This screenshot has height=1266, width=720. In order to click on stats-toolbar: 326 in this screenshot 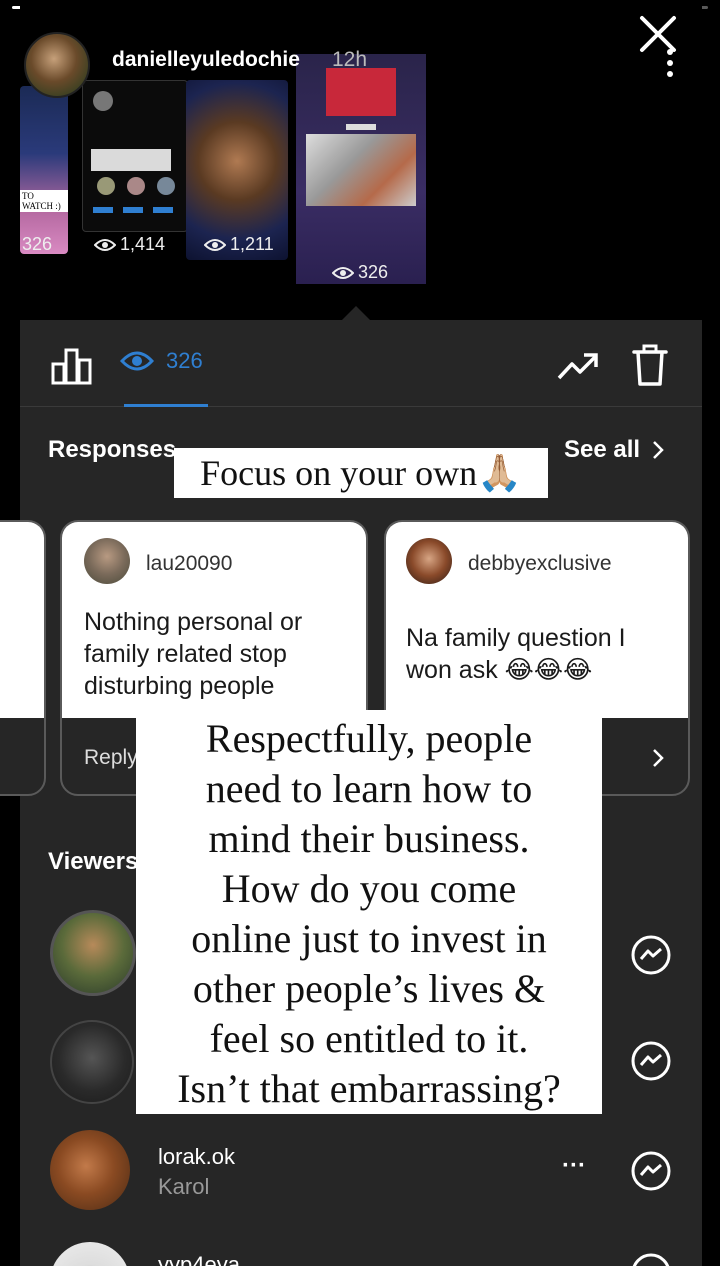, I will do `click(361, 363)`.